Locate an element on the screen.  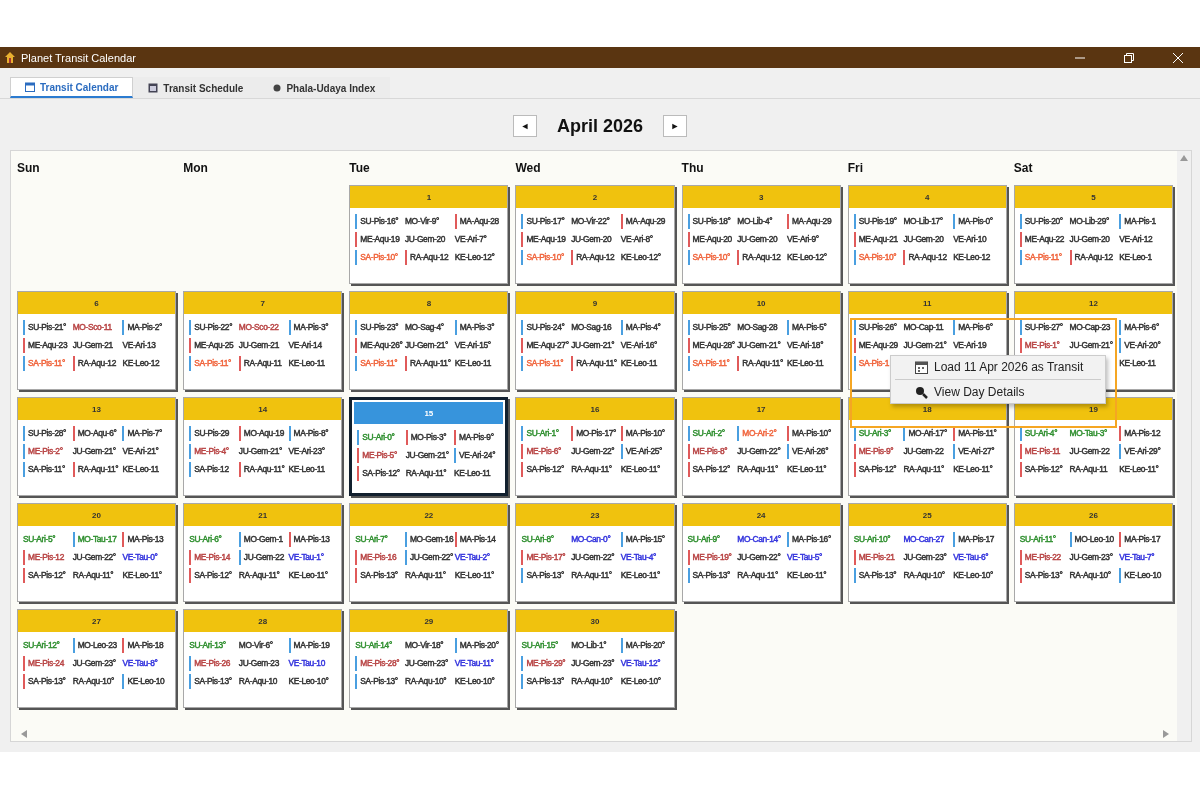
day-card: 3 SU-Pis-18° MO-Lib-4° MA-Aqu-29 ME-Aqu-20 JU-Gem-20 VE-Ari-9° SA-Pis-10° RA-Aqu-12 KE-Leo-12° is located at coordinates (761, 234).